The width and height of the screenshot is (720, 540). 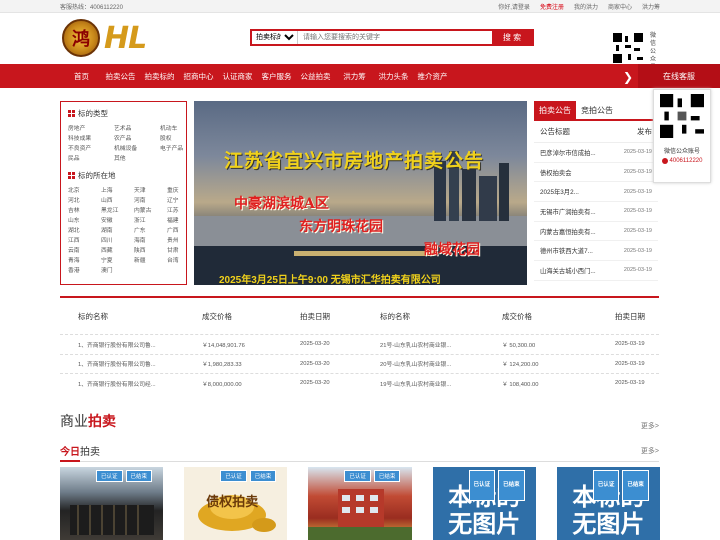 I want to click on notice-row: 德州市铁西大道7... 2025-03-19, so click(x=596, y=251).